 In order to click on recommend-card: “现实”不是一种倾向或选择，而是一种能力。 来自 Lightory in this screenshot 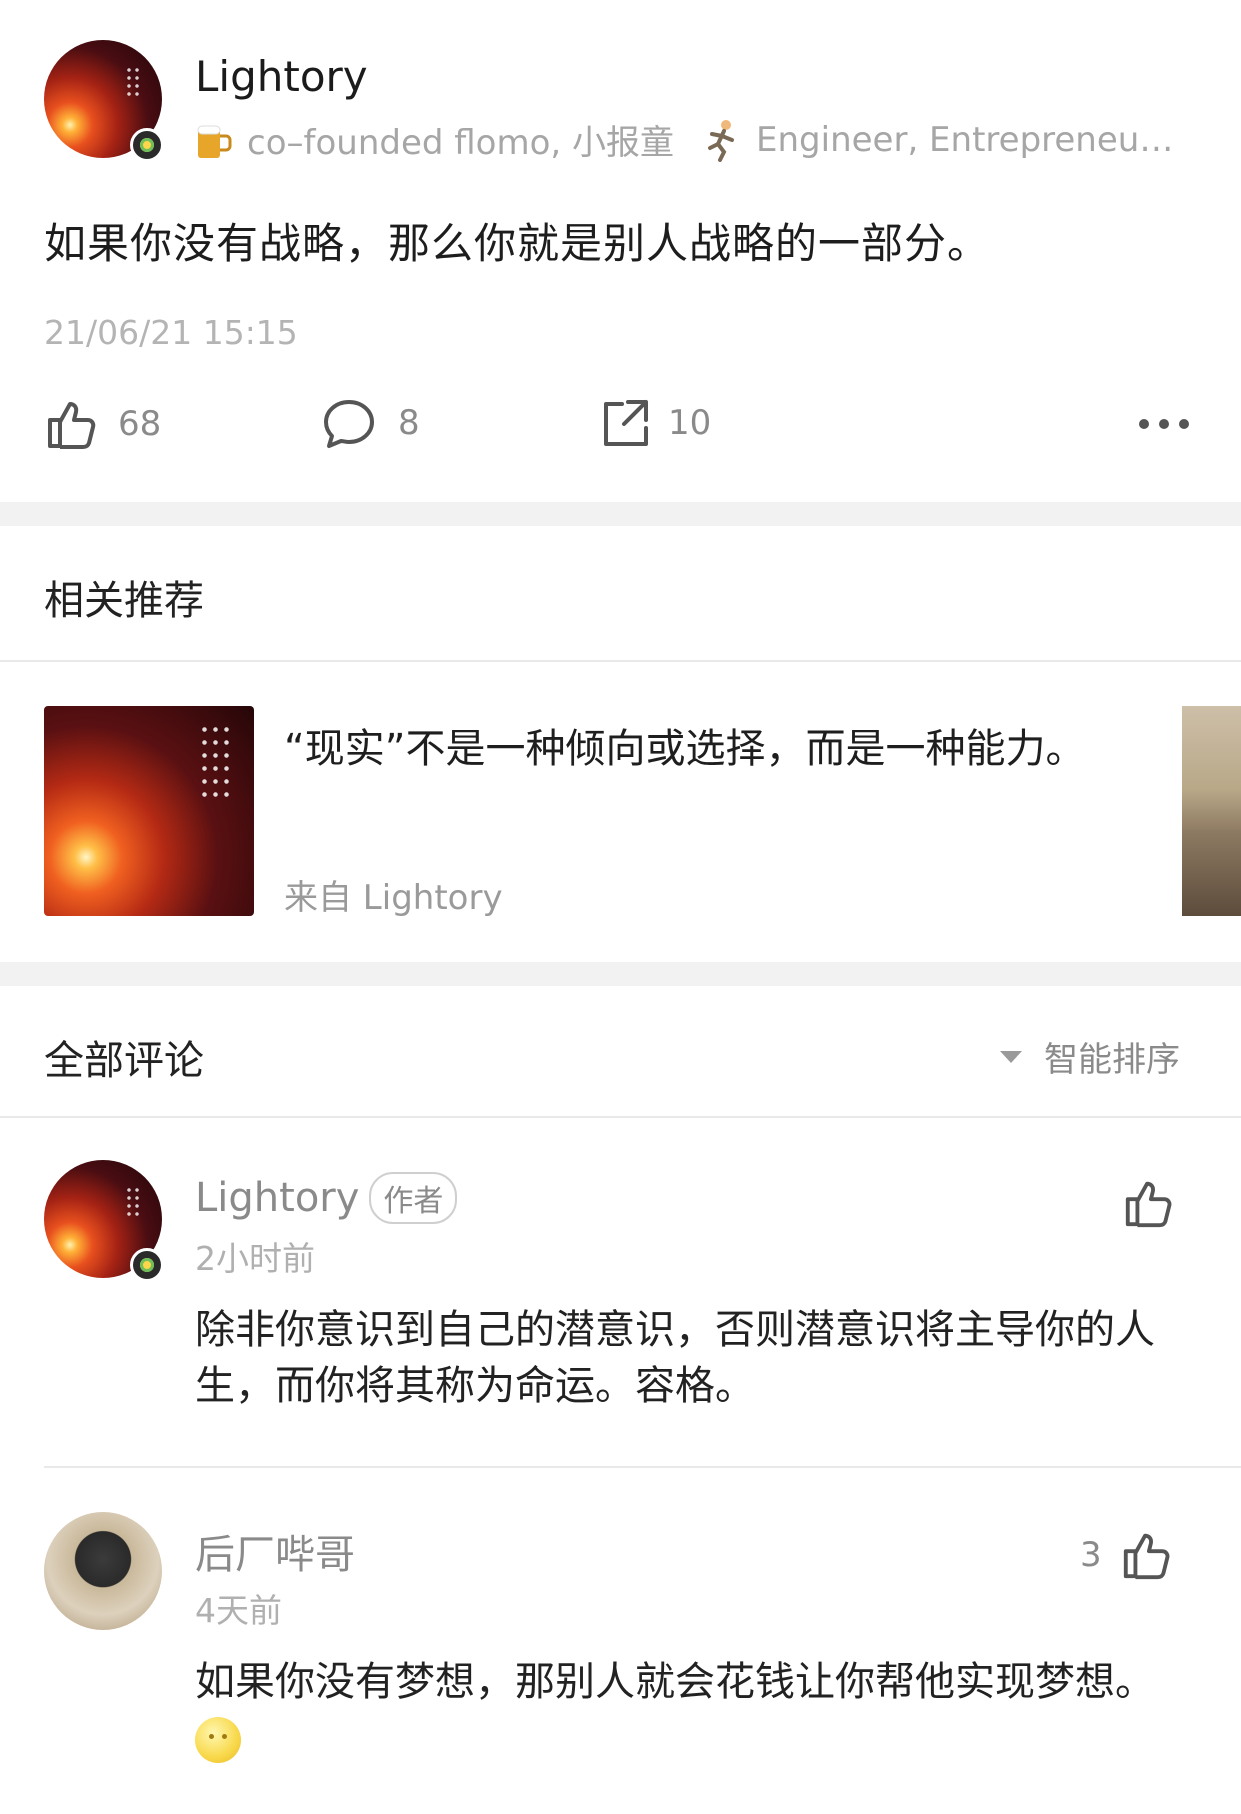, I will do `click(604, 812)`.